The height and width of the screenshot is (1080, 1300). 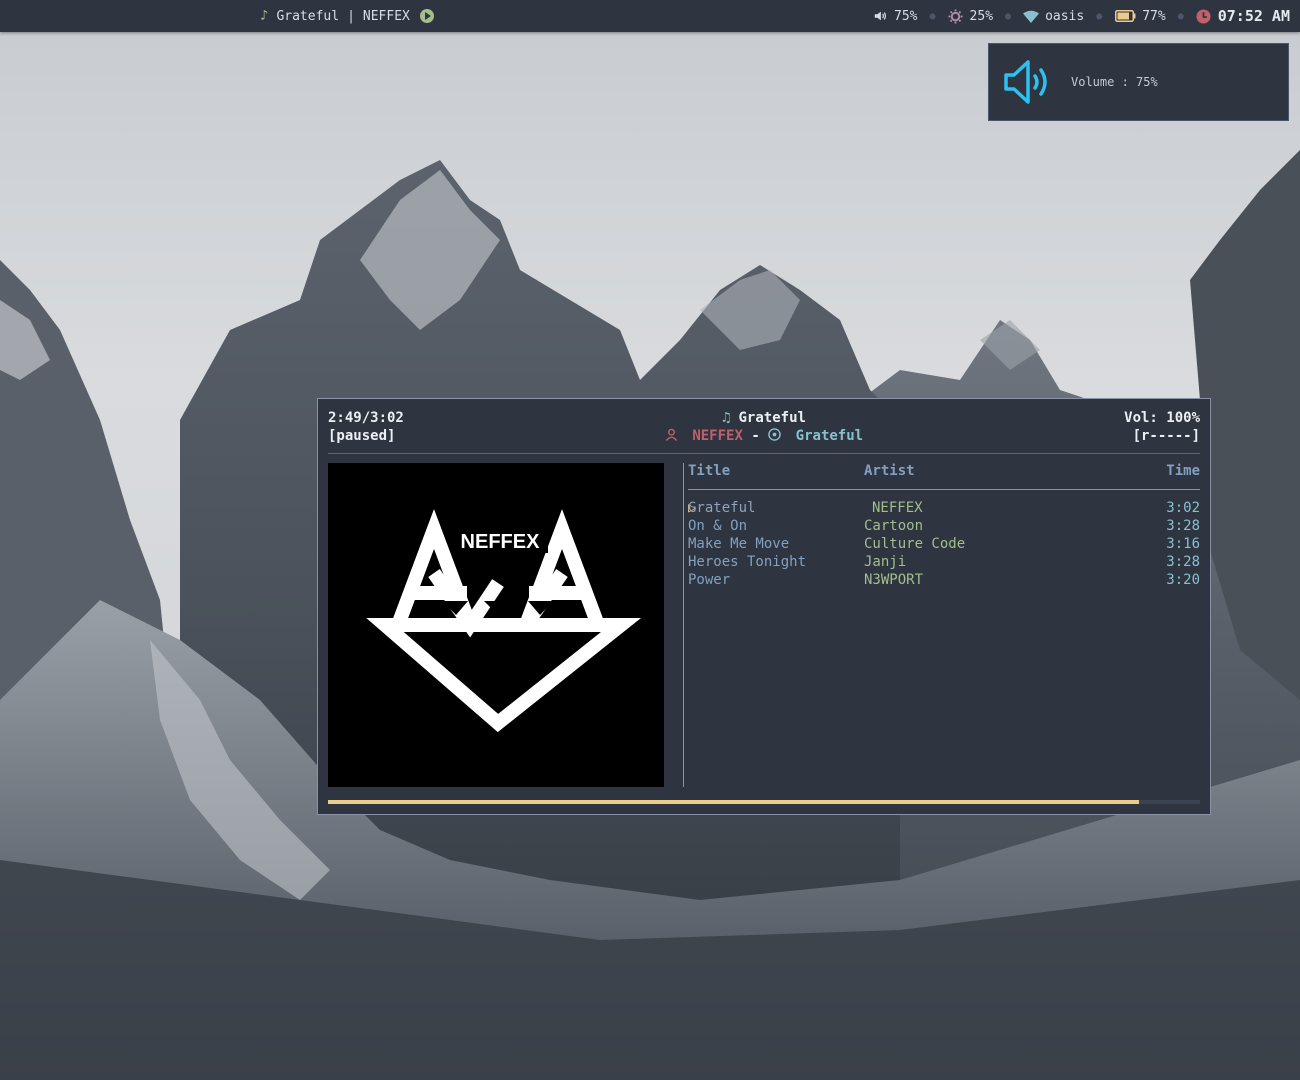 What do you see at coordinates (717, 436) in the screenshot?
I see `song-artist: NEFFEX` at bounding box center [717, 436].